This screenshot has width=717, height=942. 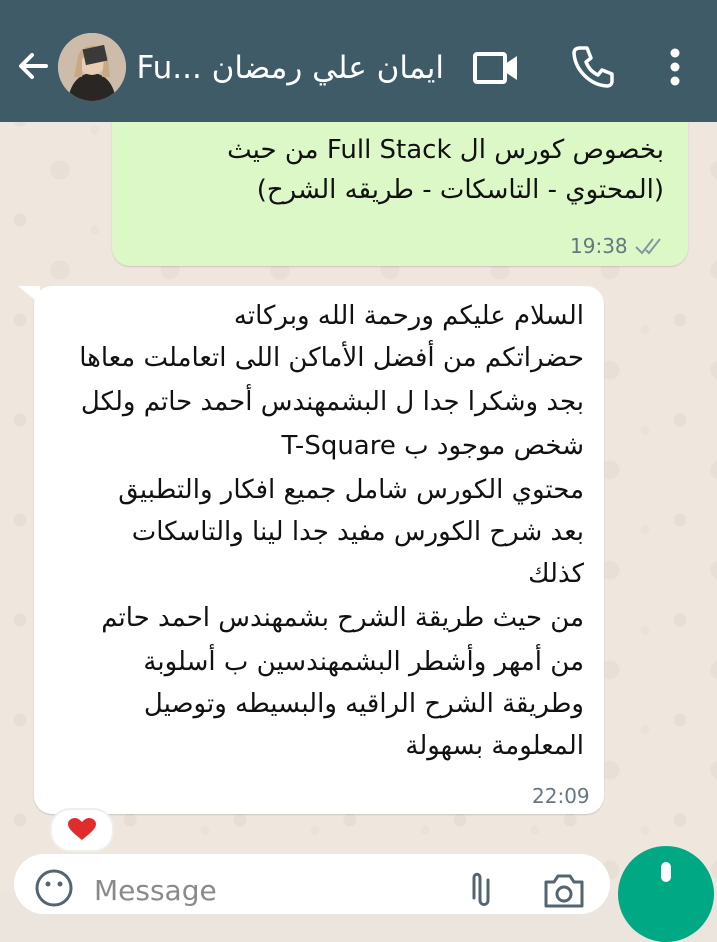 I want to click on emoji-icon, so click(x=54, y=888).